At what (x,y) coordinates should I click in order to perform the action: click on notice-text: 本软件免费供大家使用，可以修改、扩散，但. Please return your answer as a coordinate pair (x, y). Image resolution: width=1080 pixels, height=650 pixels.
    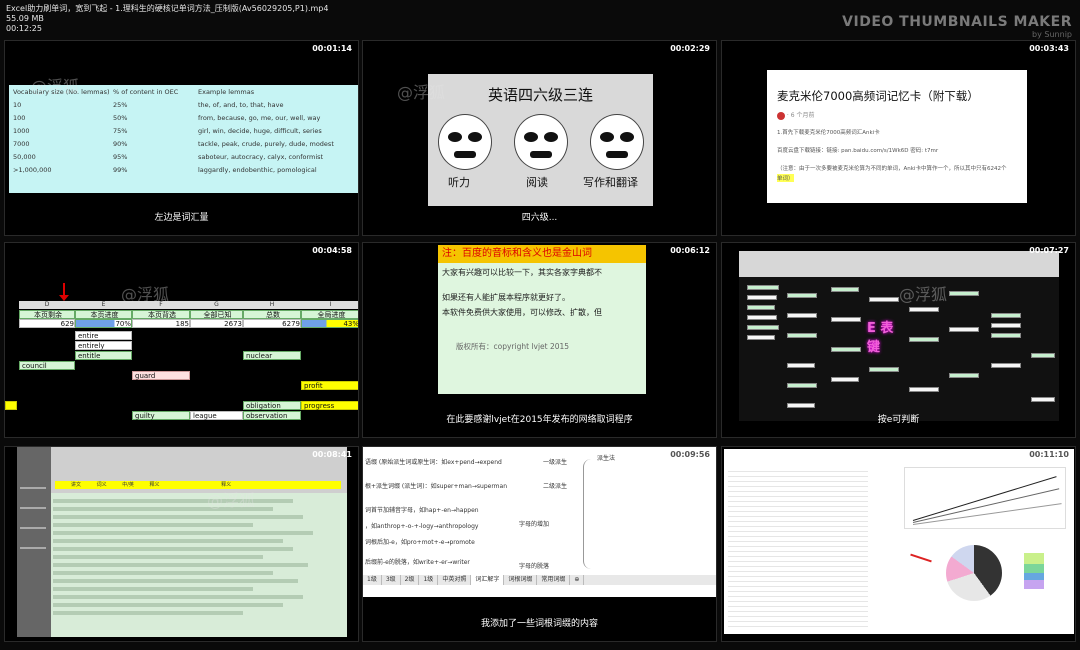
    Looking at the image, I should click on (522, 312).